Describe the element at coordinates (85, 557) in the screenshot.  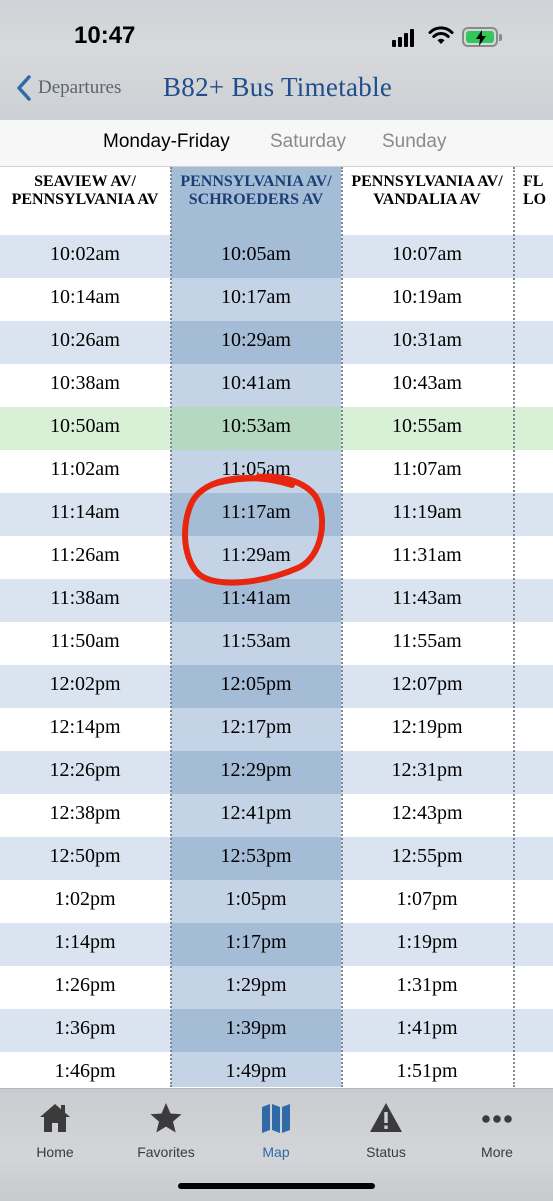
I see `departure-time: 11:26am` at that location.